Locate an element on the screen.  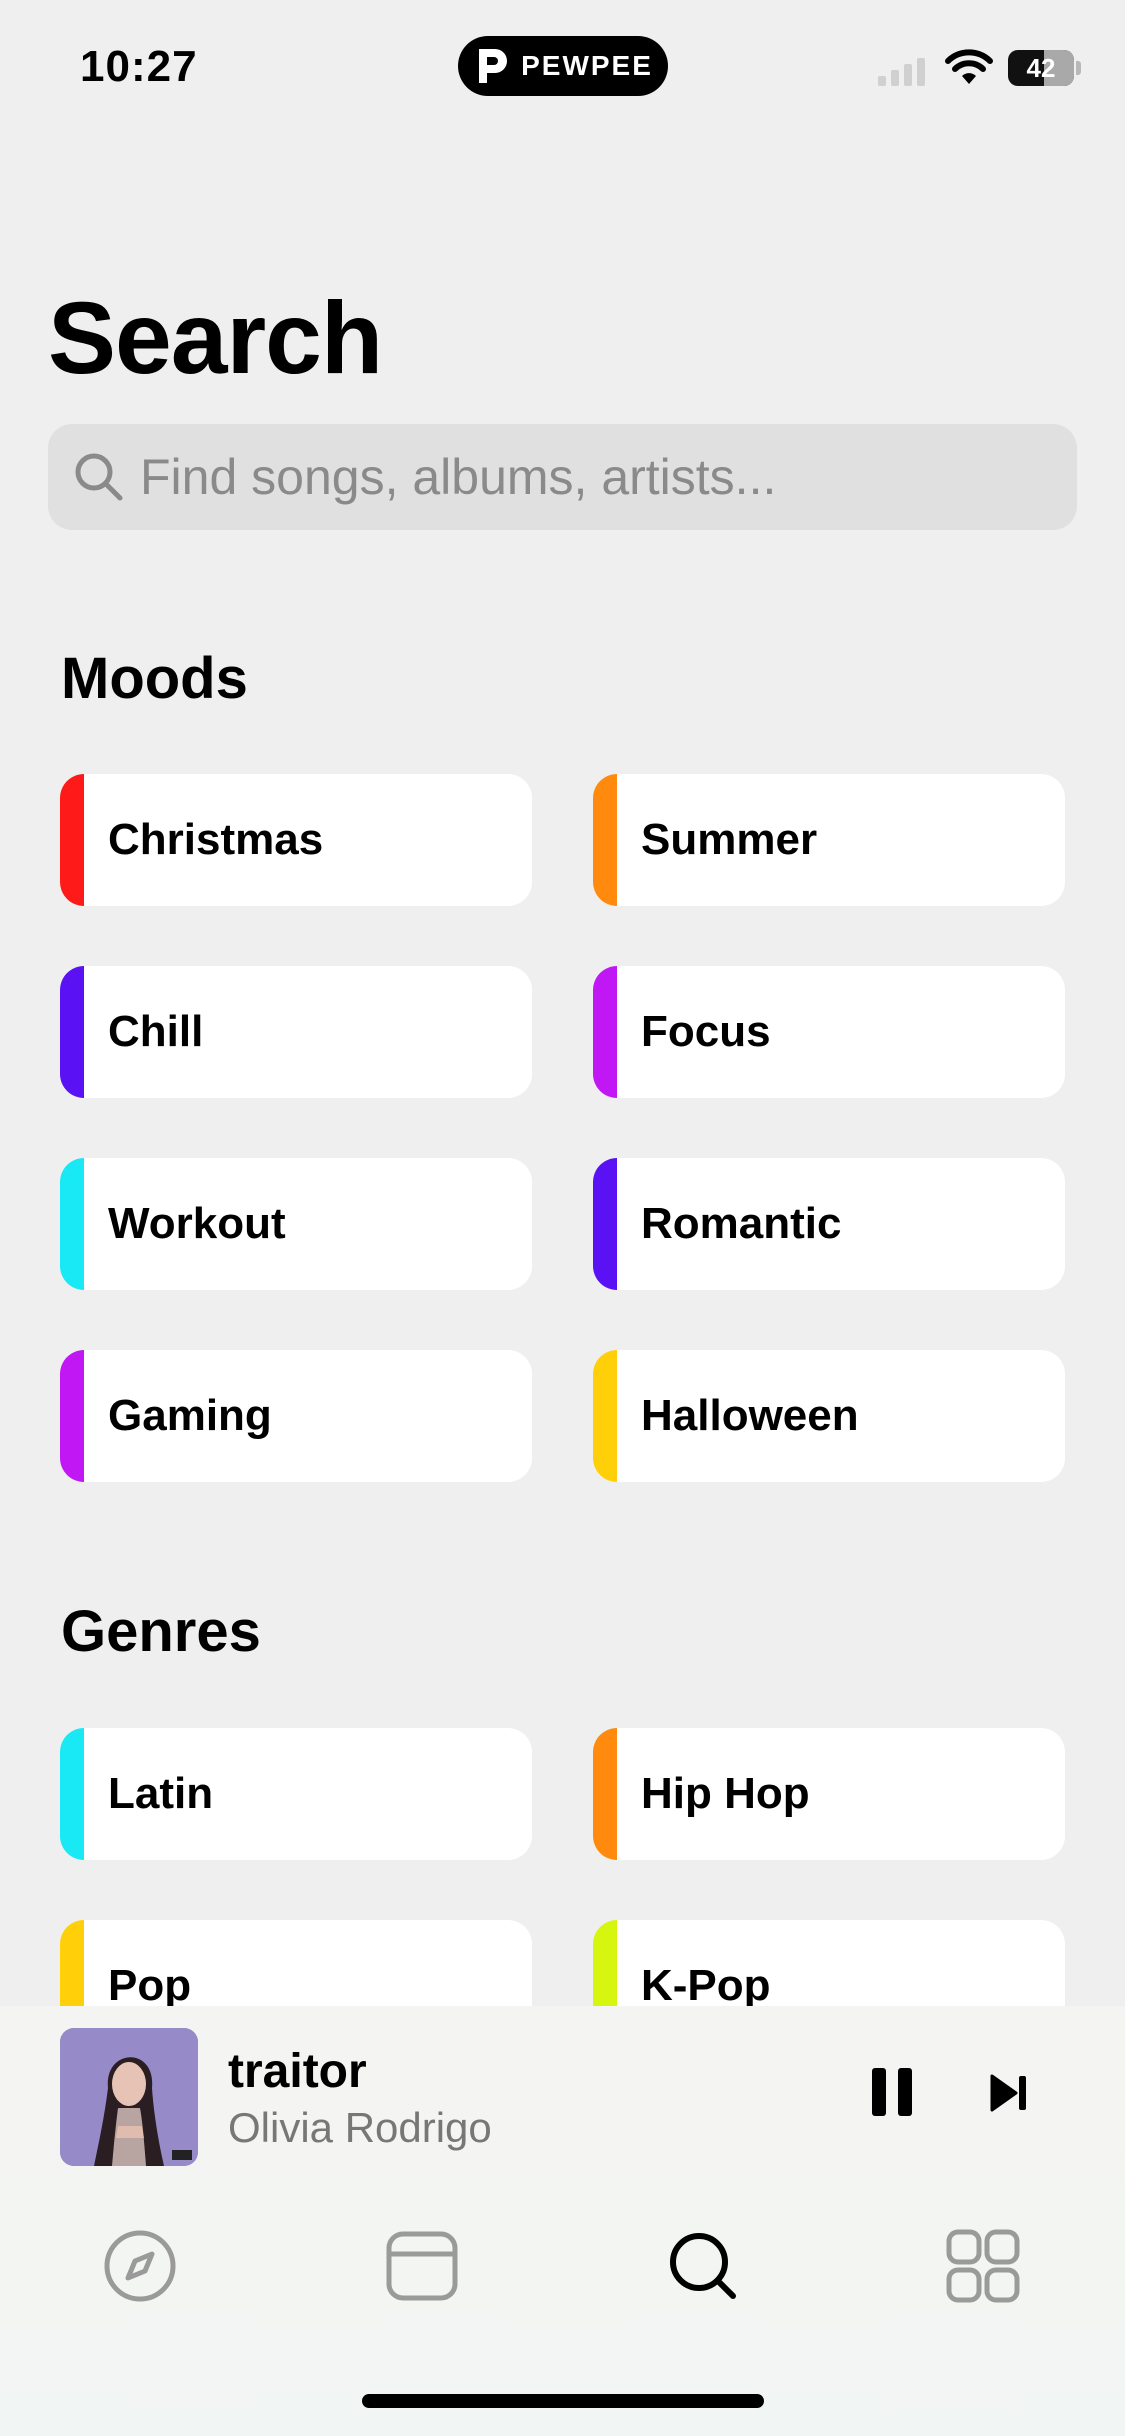
tab-search is located at coordinates (703, 2266).